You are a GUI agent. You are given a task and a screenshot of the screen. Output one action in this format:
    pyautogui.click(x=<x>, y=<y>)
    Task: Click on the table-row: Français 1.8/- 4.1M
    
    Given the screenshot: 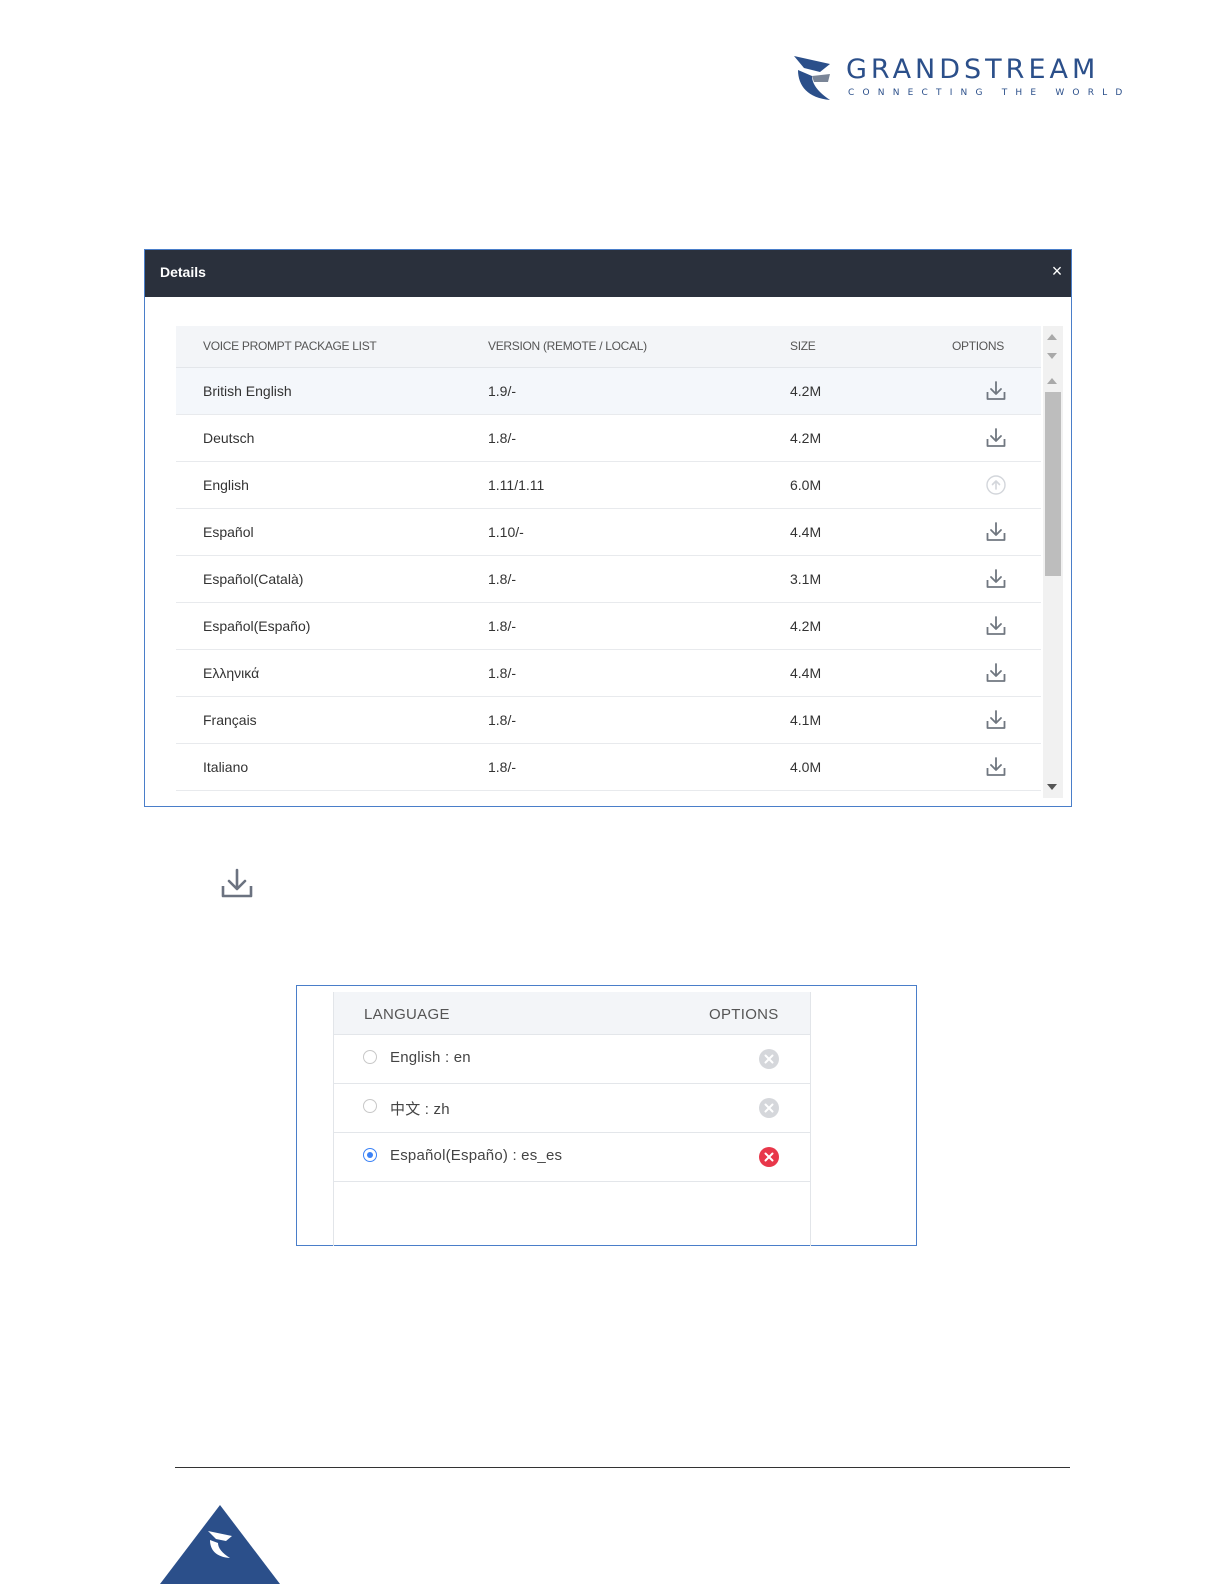 What is the action you would take?
    pyautogui.click(x=608, y=720)
    